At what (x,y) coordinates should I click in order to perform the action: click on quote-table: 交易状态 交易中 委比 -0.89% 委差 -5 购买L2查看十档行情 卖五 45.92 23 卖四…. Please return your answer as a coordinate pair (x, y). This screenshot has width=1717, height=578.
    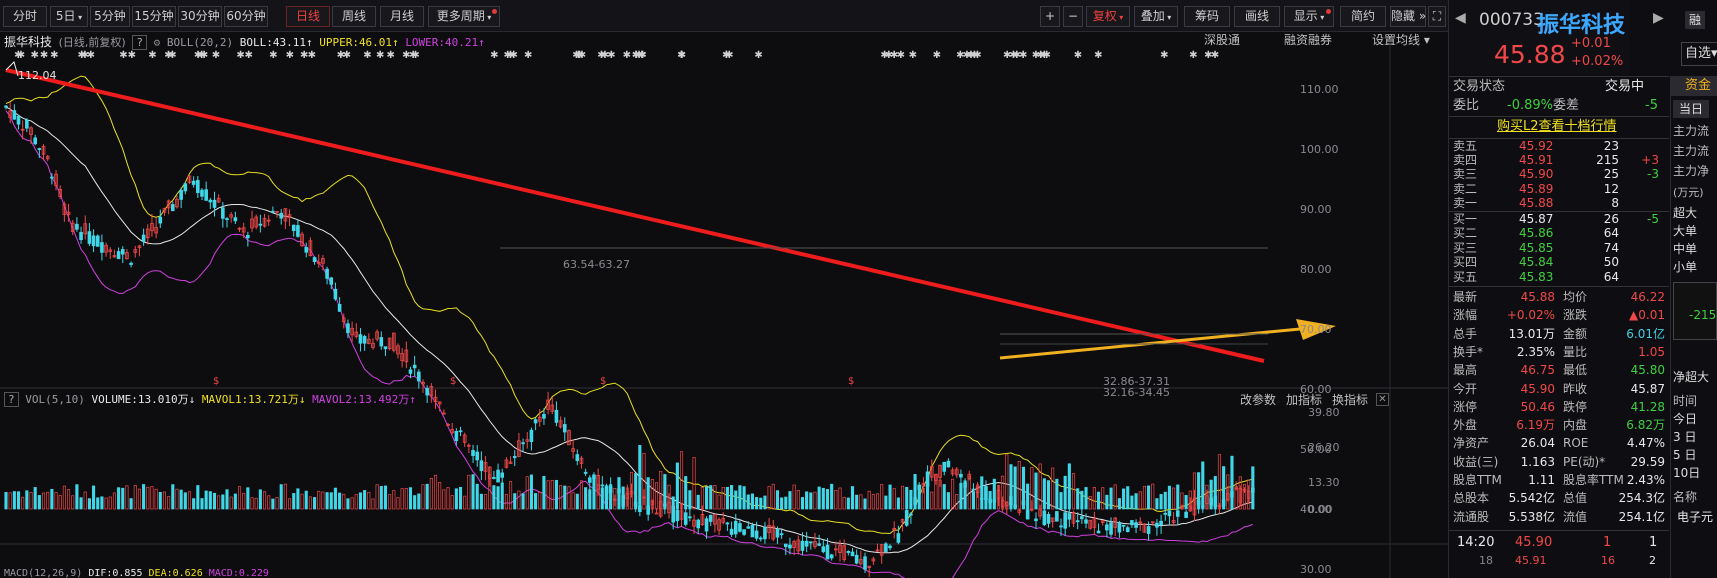
    Looking at the image, I should click on (1559, 327).